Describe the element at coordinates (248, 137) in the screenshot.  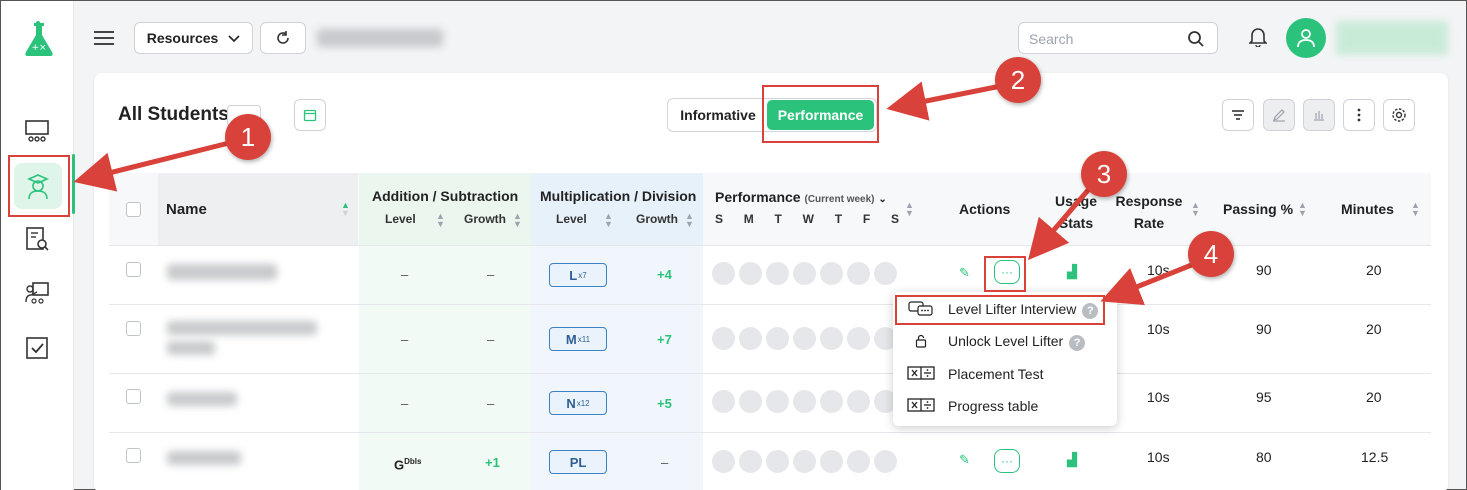
I see `step-badge-1: 1` at that location.